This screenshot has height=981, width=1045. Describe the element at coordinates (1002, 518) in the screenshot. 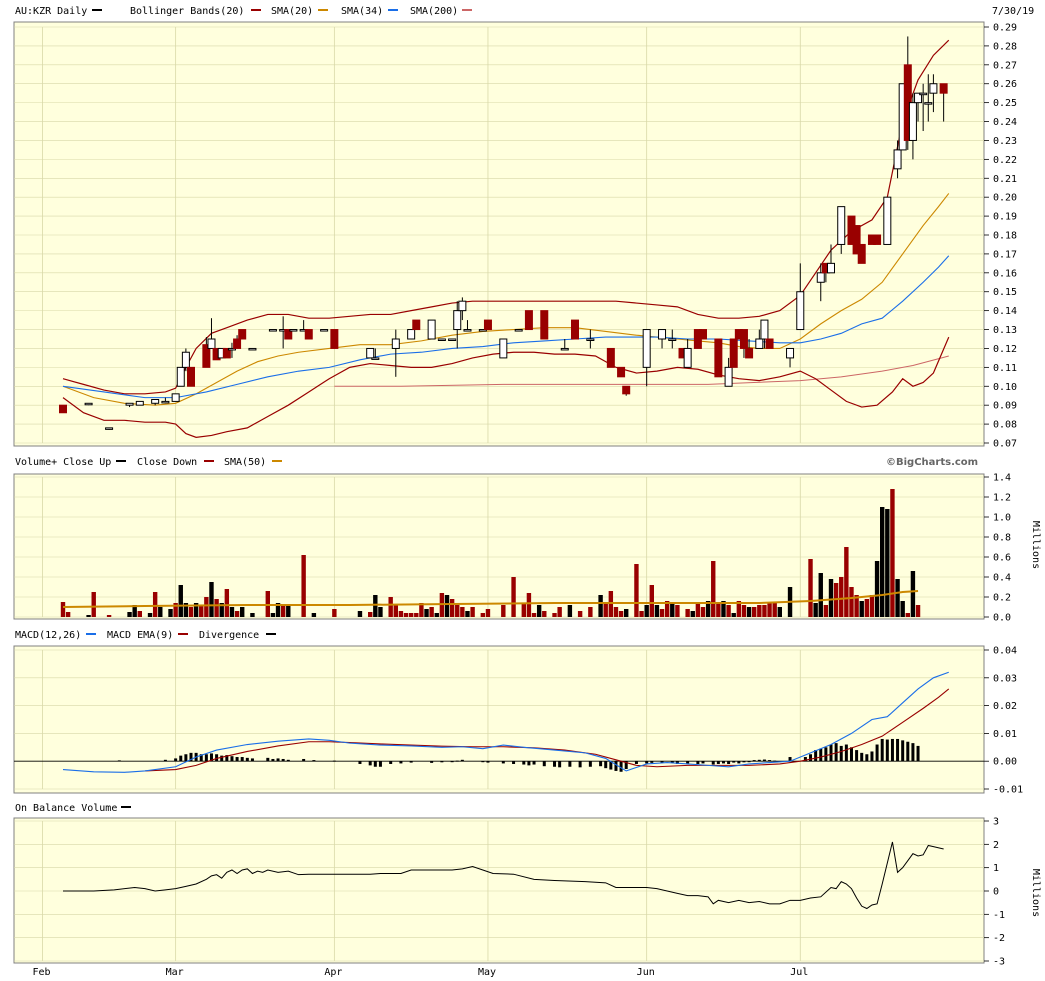

I see `y-tick-label: 1.0` at that location.